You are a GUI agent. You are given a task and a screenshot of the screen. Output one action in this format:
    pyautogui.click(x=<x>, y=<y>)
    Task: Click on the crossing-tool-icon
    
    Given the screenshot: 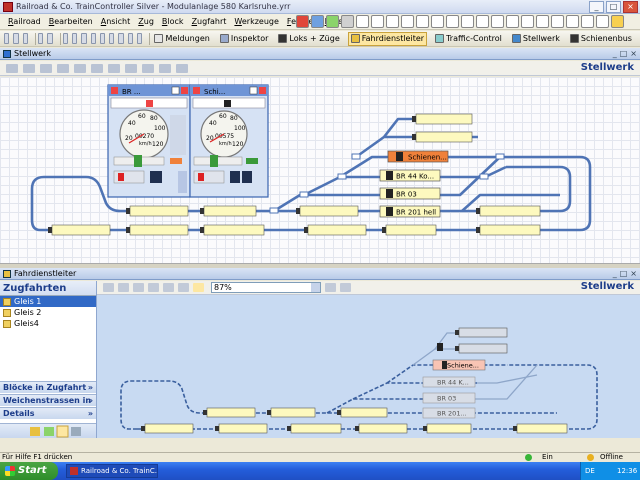 What is the action you would take?
    pyautogui.click(x=165, y=68)
    